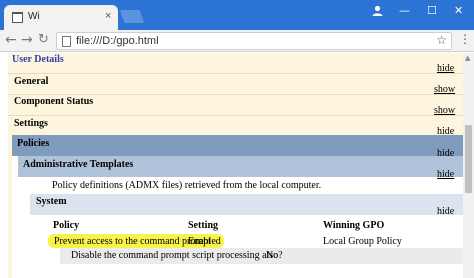  I want to click on user-details-band, so click(235, 63).